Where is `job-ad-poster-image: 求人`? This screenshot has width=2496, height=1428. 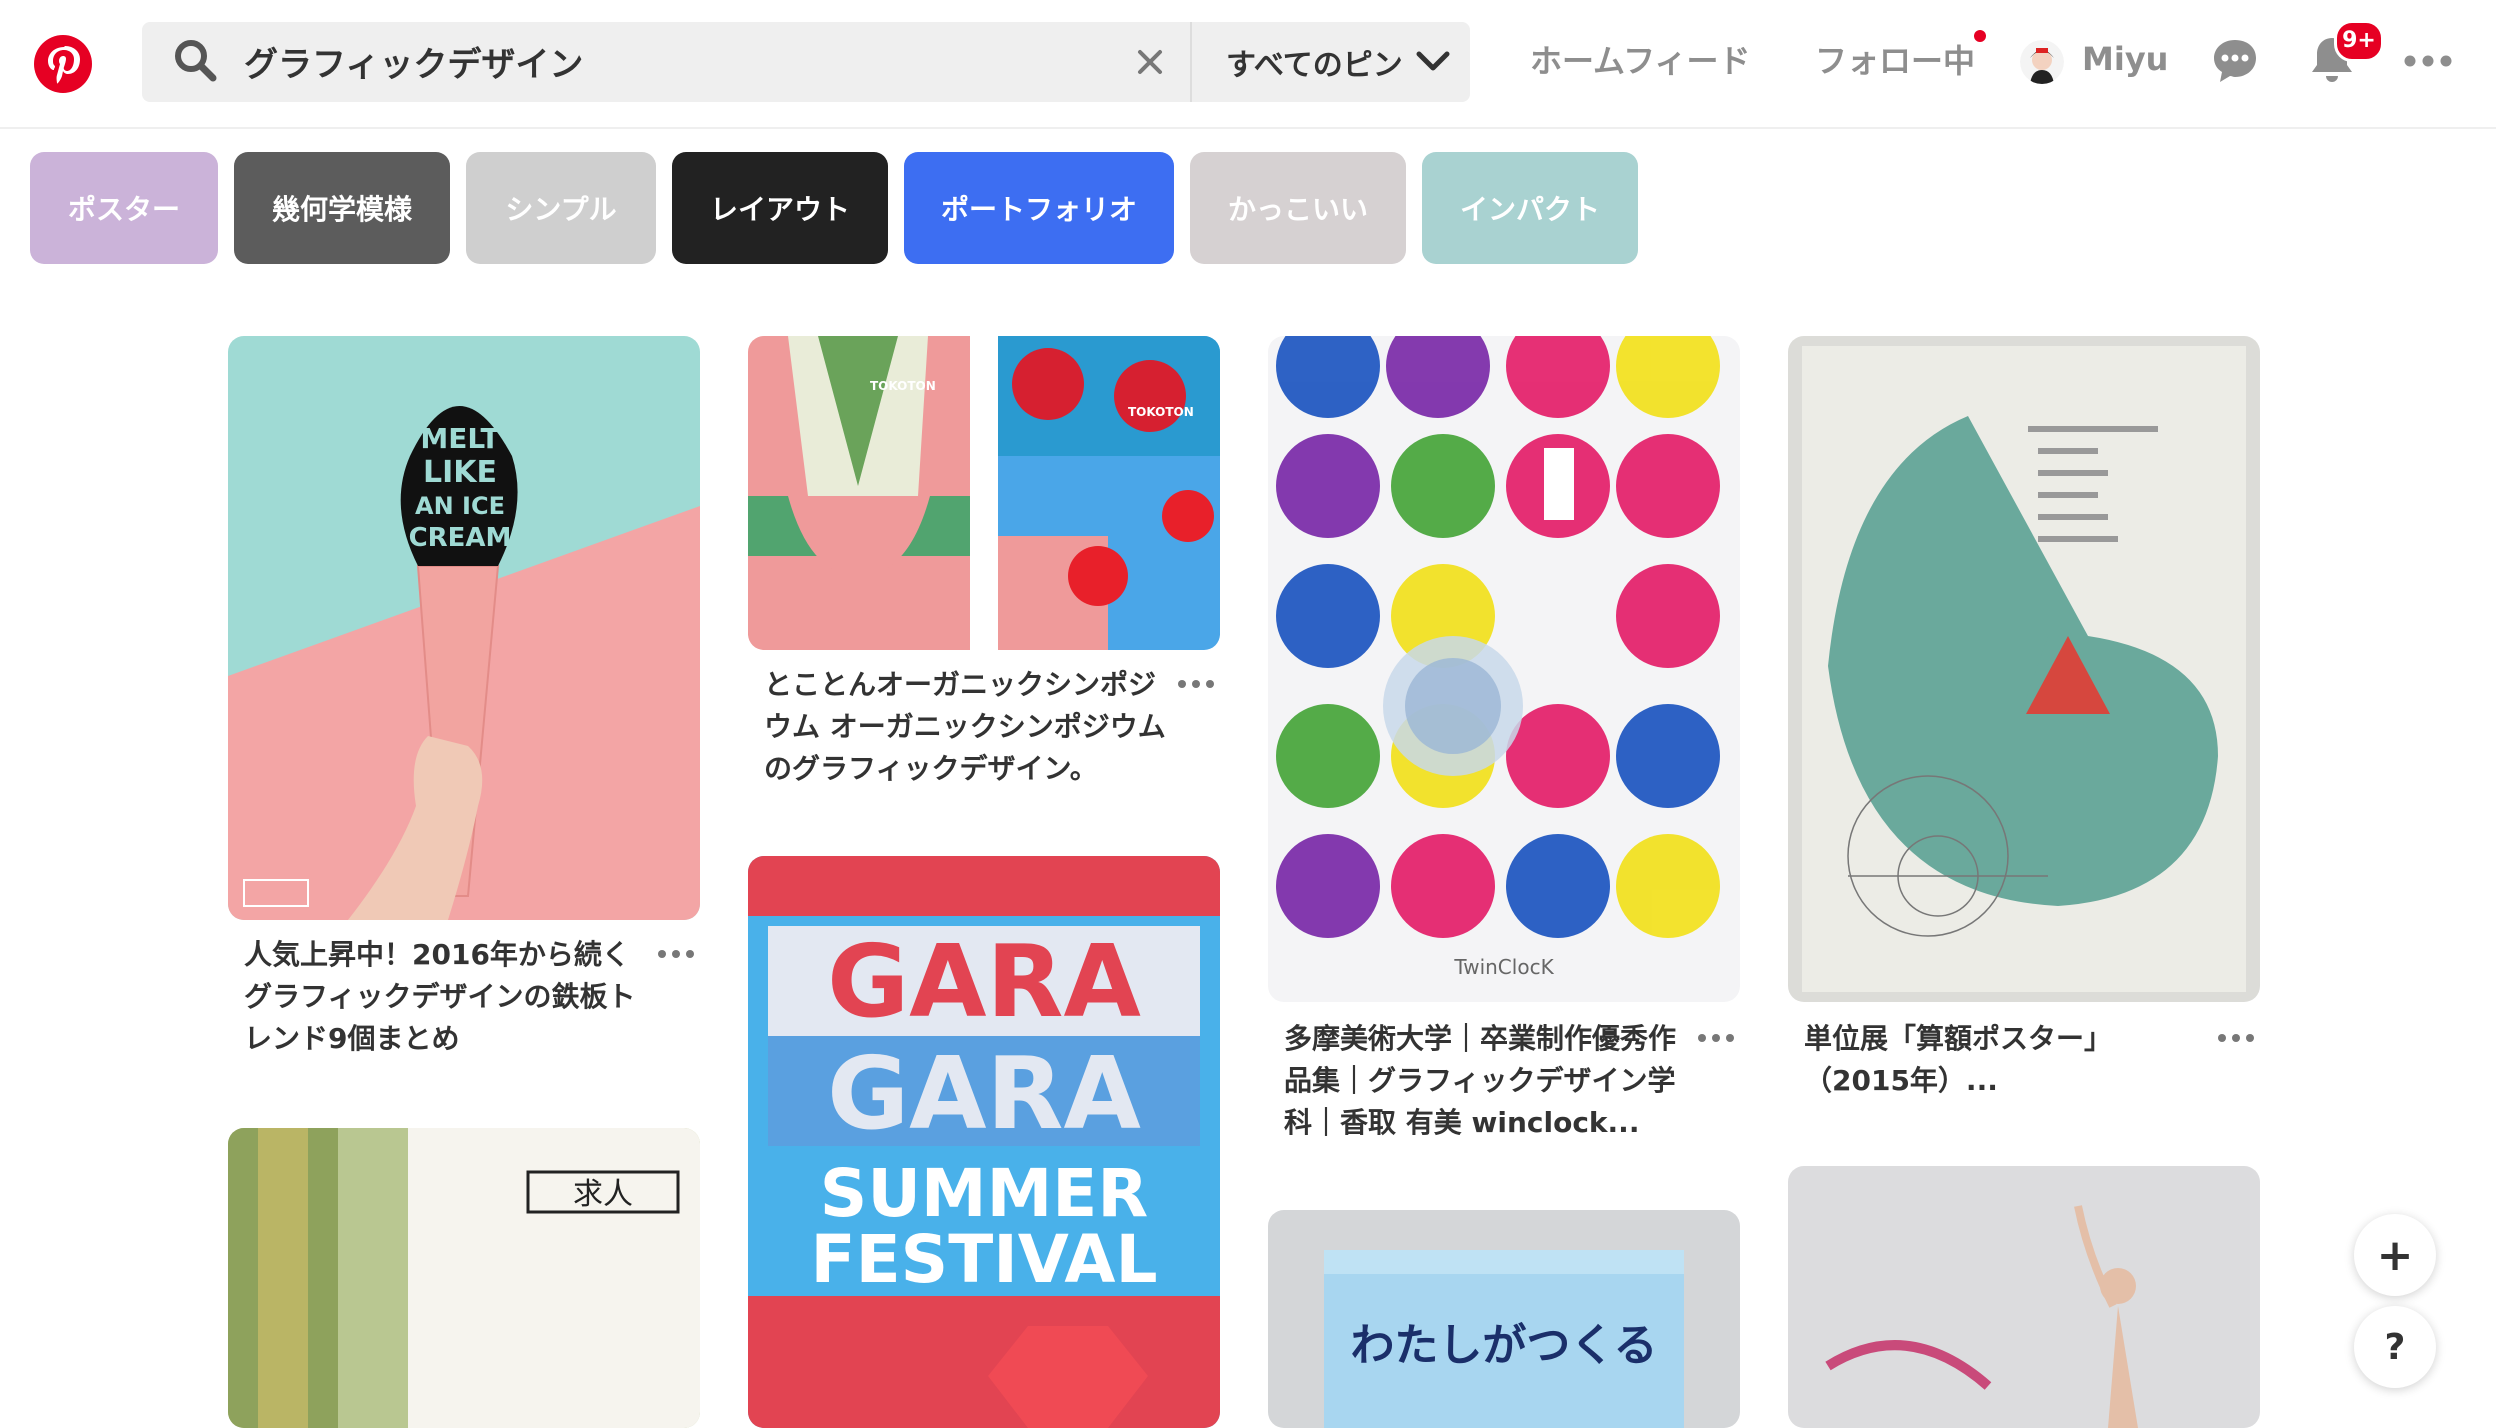 job-ad-poster-image: 求人 is located at coordinates (464, 1278).